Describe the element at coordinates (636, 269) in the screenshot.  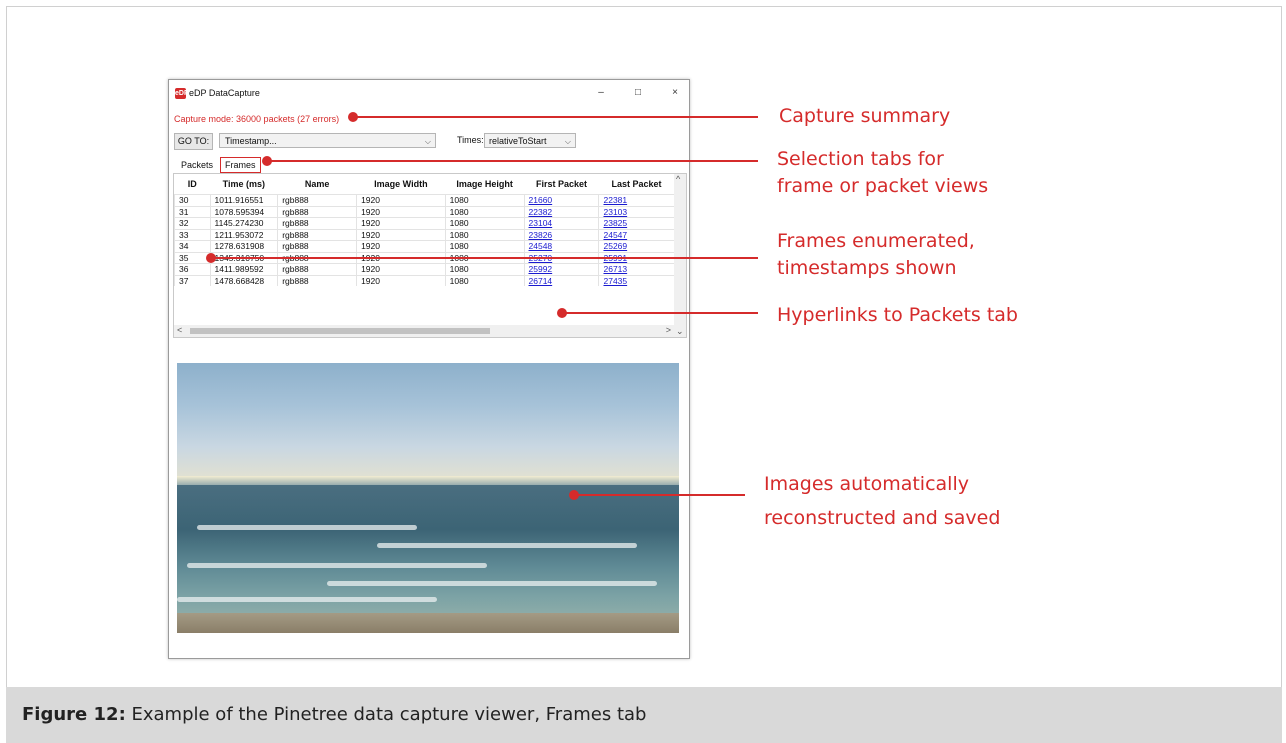
I see `last-packet-link: 26713` at that location.